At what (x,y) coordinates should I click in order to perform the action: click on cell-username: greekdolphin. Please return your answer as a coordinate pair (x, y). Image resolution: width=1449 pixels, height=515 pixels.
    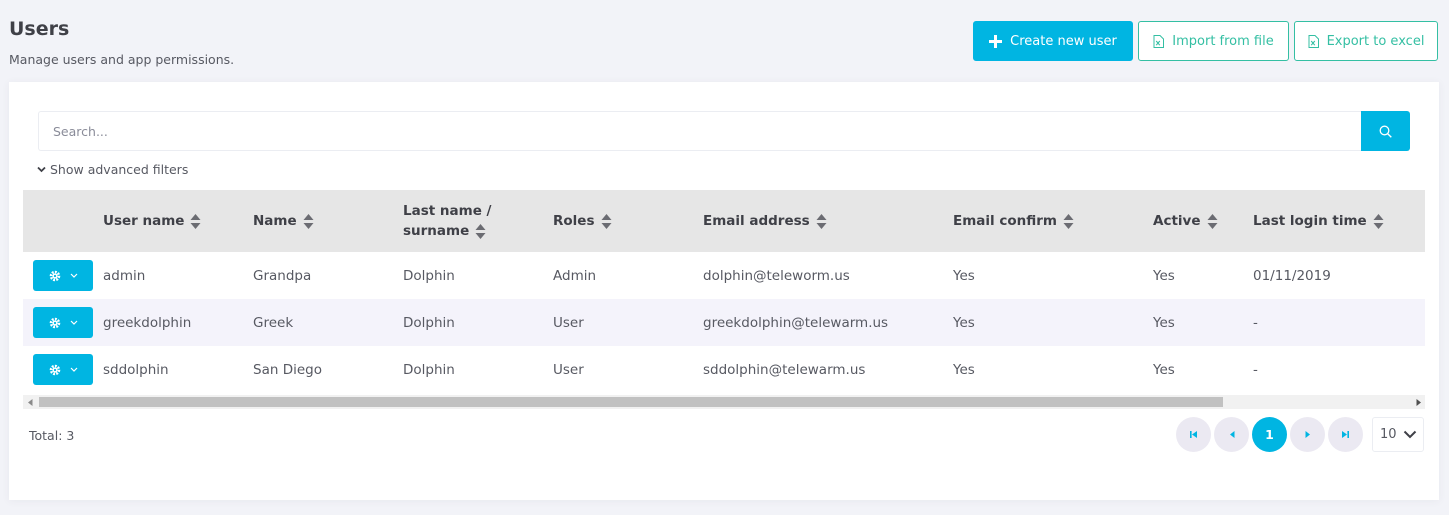
    Looking at the image, I should click on (147, 322).